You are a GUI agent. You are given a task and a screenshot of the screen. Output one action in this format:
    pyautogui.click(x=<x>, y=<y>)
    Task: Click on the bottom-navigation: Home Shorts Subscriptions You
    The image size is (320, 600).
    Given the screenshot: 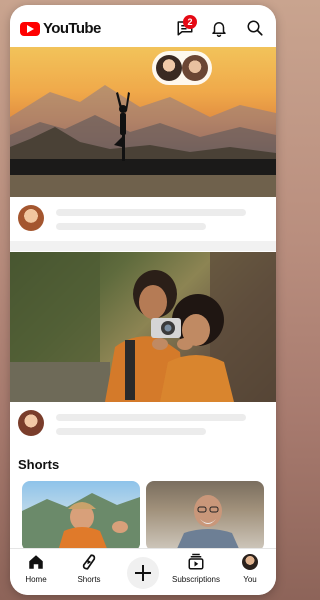 What is the action you would take?
    pyautogui.click(x=143, y=571)
    